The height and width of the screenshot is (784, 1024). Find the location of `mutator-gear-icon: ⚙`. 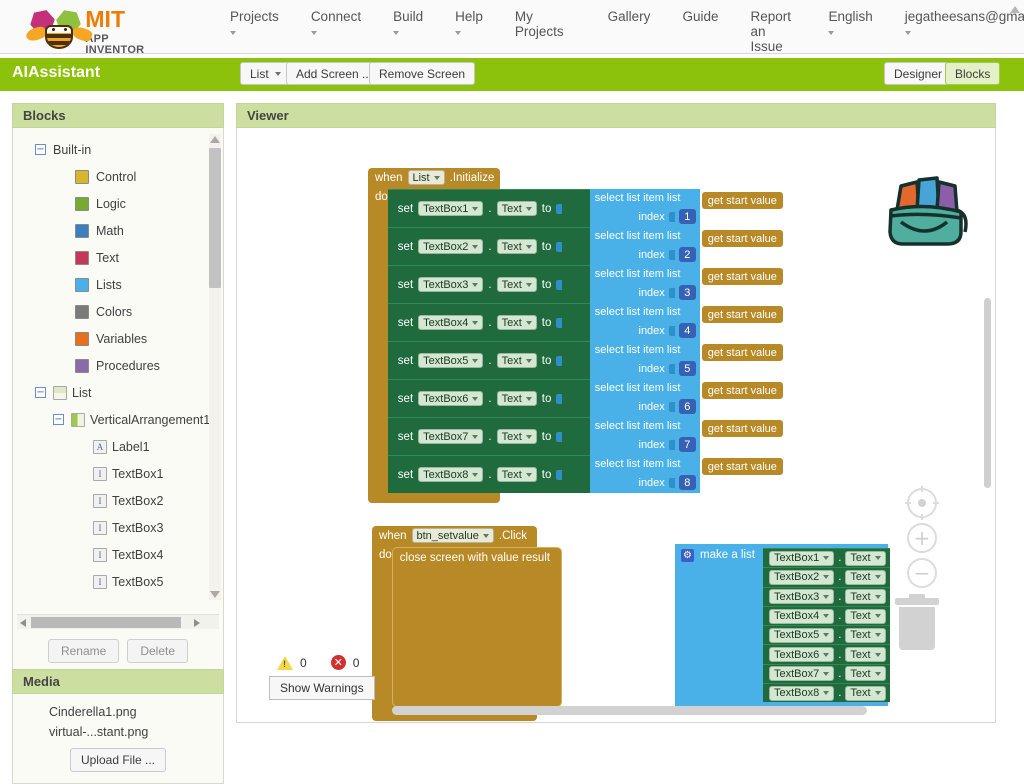

mutator-gear-icon: ⚙ is located at coordinates (687, 555).